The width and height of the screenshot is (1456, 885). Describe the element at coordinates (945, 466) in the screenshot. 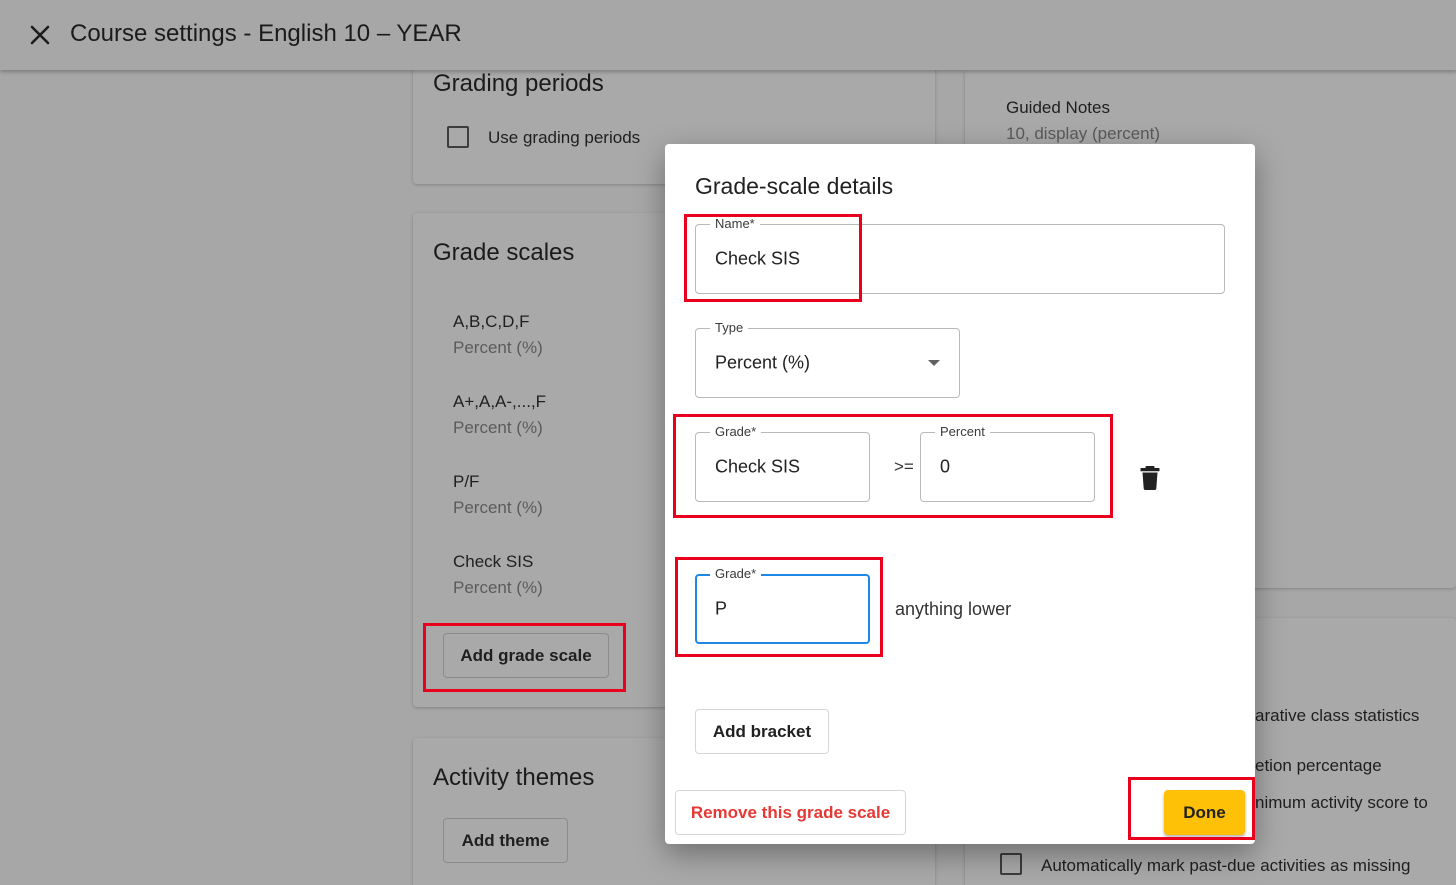

I see `percent-field-value: 0` at that location.